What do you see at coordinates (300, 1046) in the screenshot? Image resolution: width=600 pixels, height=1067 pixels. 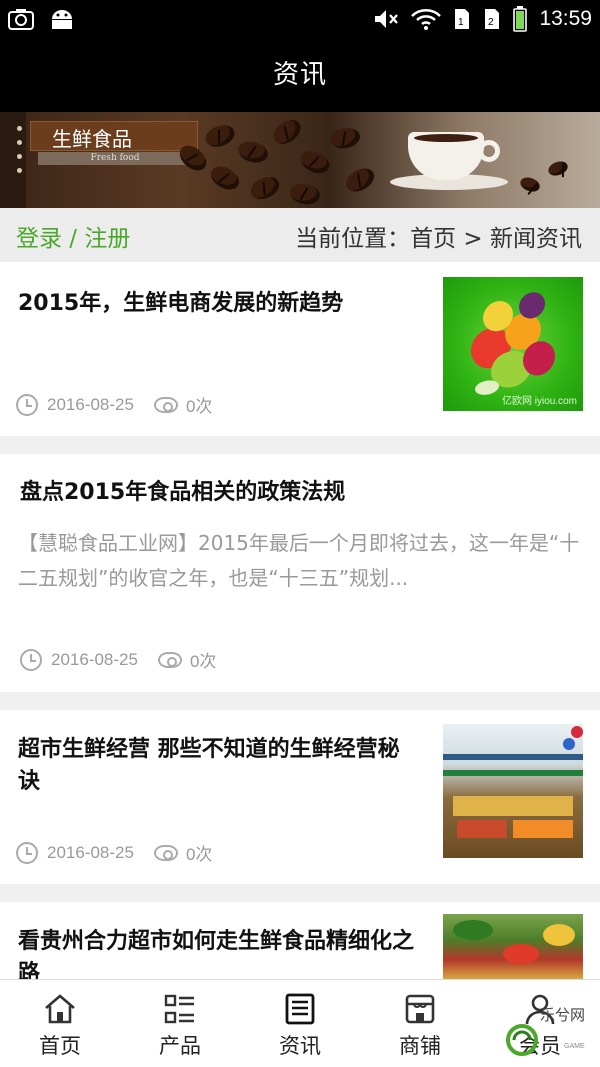 I see `nav-label: 资讯` at bounding box center [300, 1046].